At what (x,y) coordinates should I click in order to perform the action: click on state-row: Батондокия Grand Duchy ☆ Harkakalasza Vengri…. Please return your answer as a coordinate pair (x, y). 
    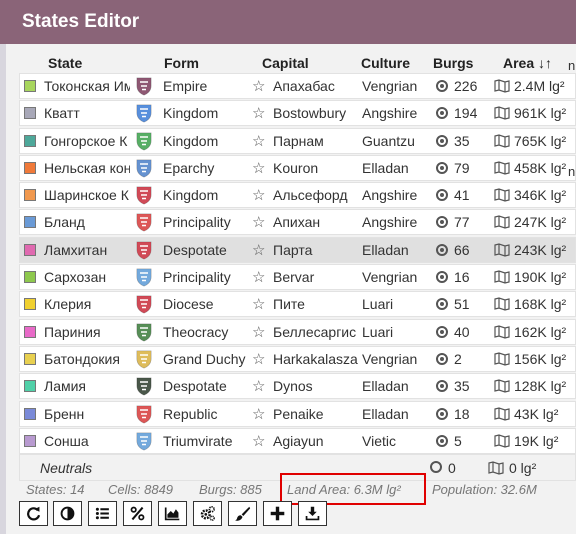
    Looking at the image, I should click on (297, 358).